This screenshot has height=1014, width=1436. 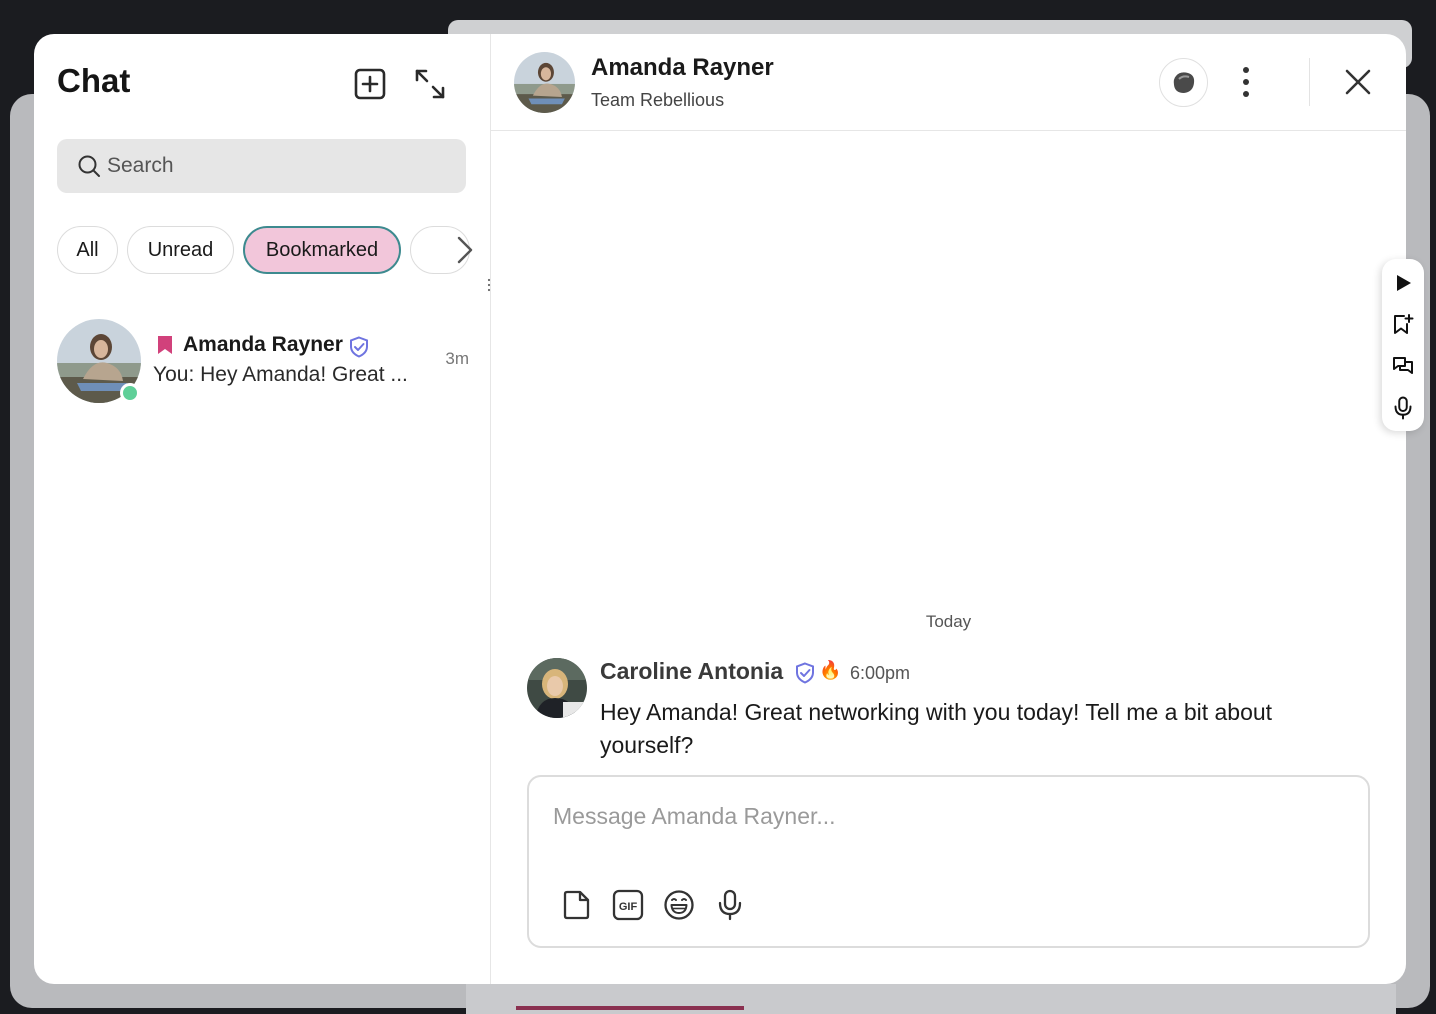 What do you see at coordinates (277, 166) in the screenshot?
I see `search-input` at bounding box center [277, 166].